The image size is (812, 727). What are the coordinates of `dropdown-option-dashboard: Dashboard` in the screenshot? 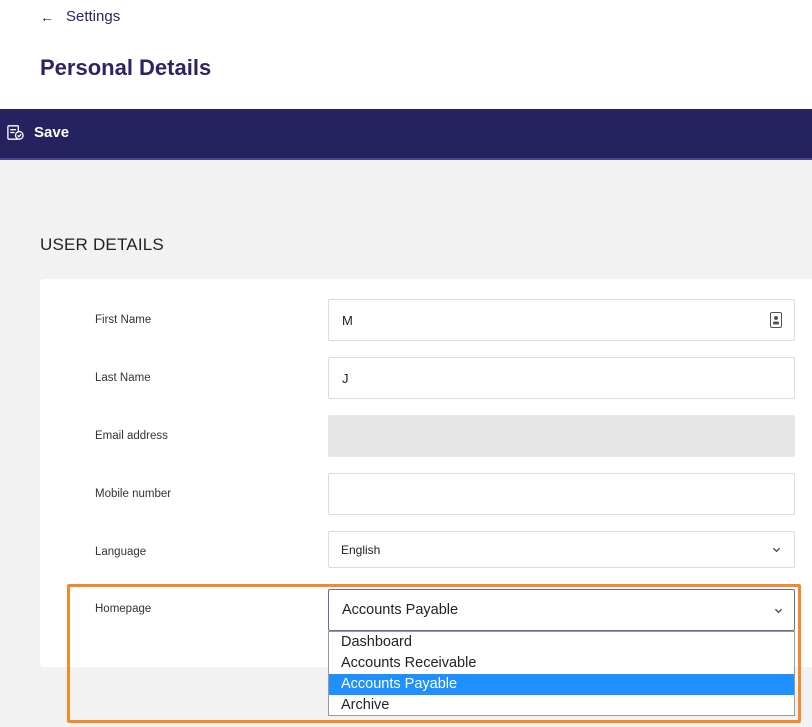 It's located at (561, 642).